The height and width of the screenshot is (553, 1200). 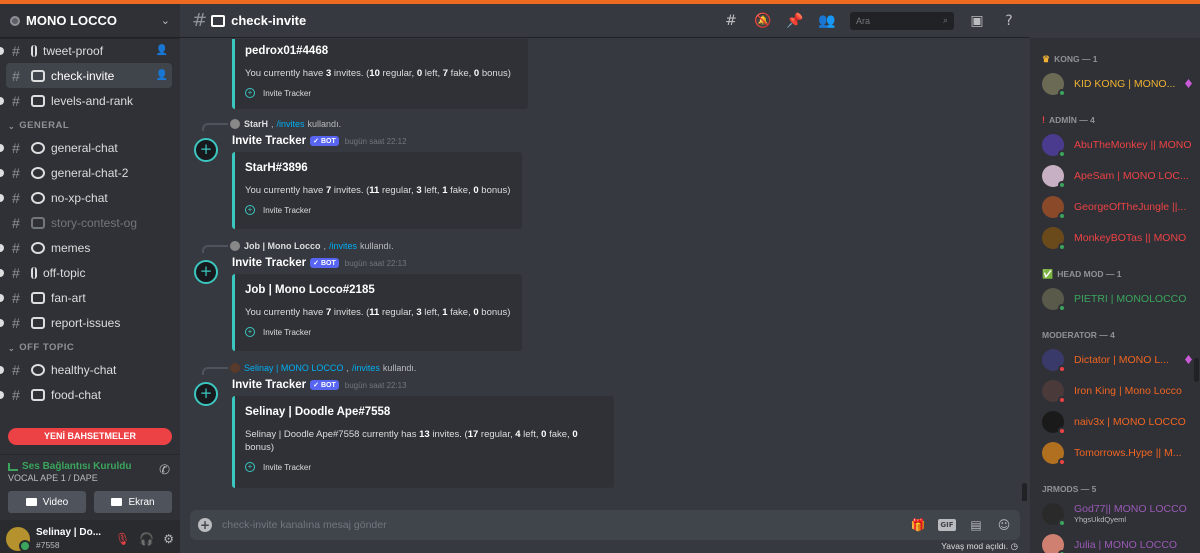 I want to click on channel-food-chat: # food-chat, so click(x=86, y=394).